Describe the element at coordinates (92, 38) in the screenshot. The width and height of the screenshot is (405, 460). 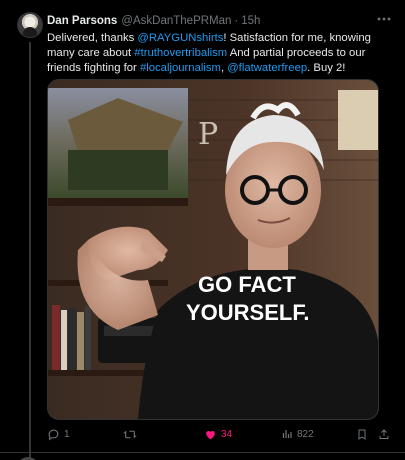
I see `tweet-text-segment: Delivered, thanks` at that location.